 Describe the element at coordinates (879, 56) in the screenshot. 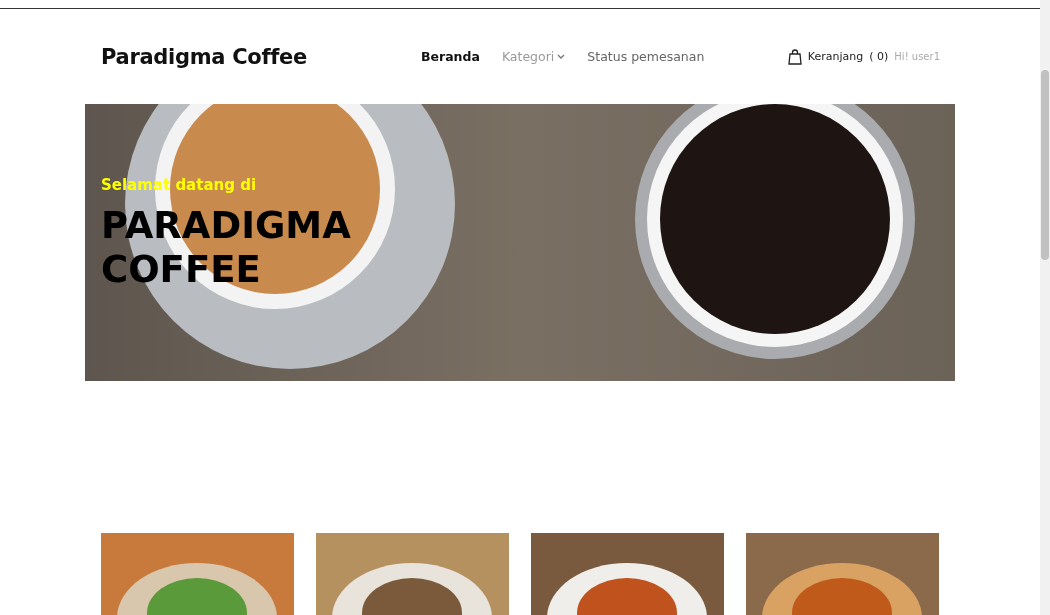

I see `cart-count: ( 0)` at that location.